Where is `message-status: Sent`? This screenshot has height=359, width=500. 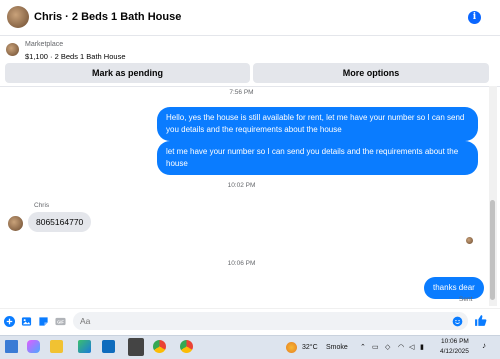
message-status: Sent is located at coordinates (466, 299).